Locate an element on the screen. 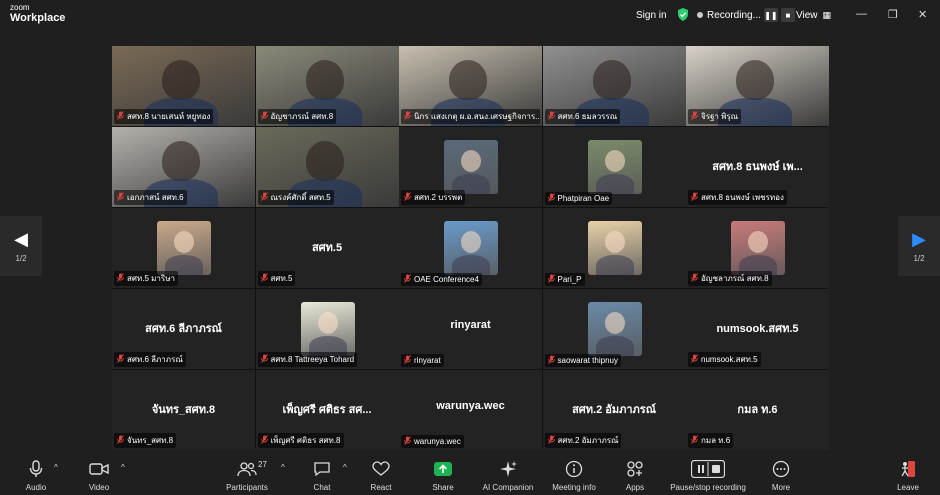 This screenshot has height=495, width=940. participant-tile: สศท.8 Tattreeya Tohard is located at coordinates (327, 329).